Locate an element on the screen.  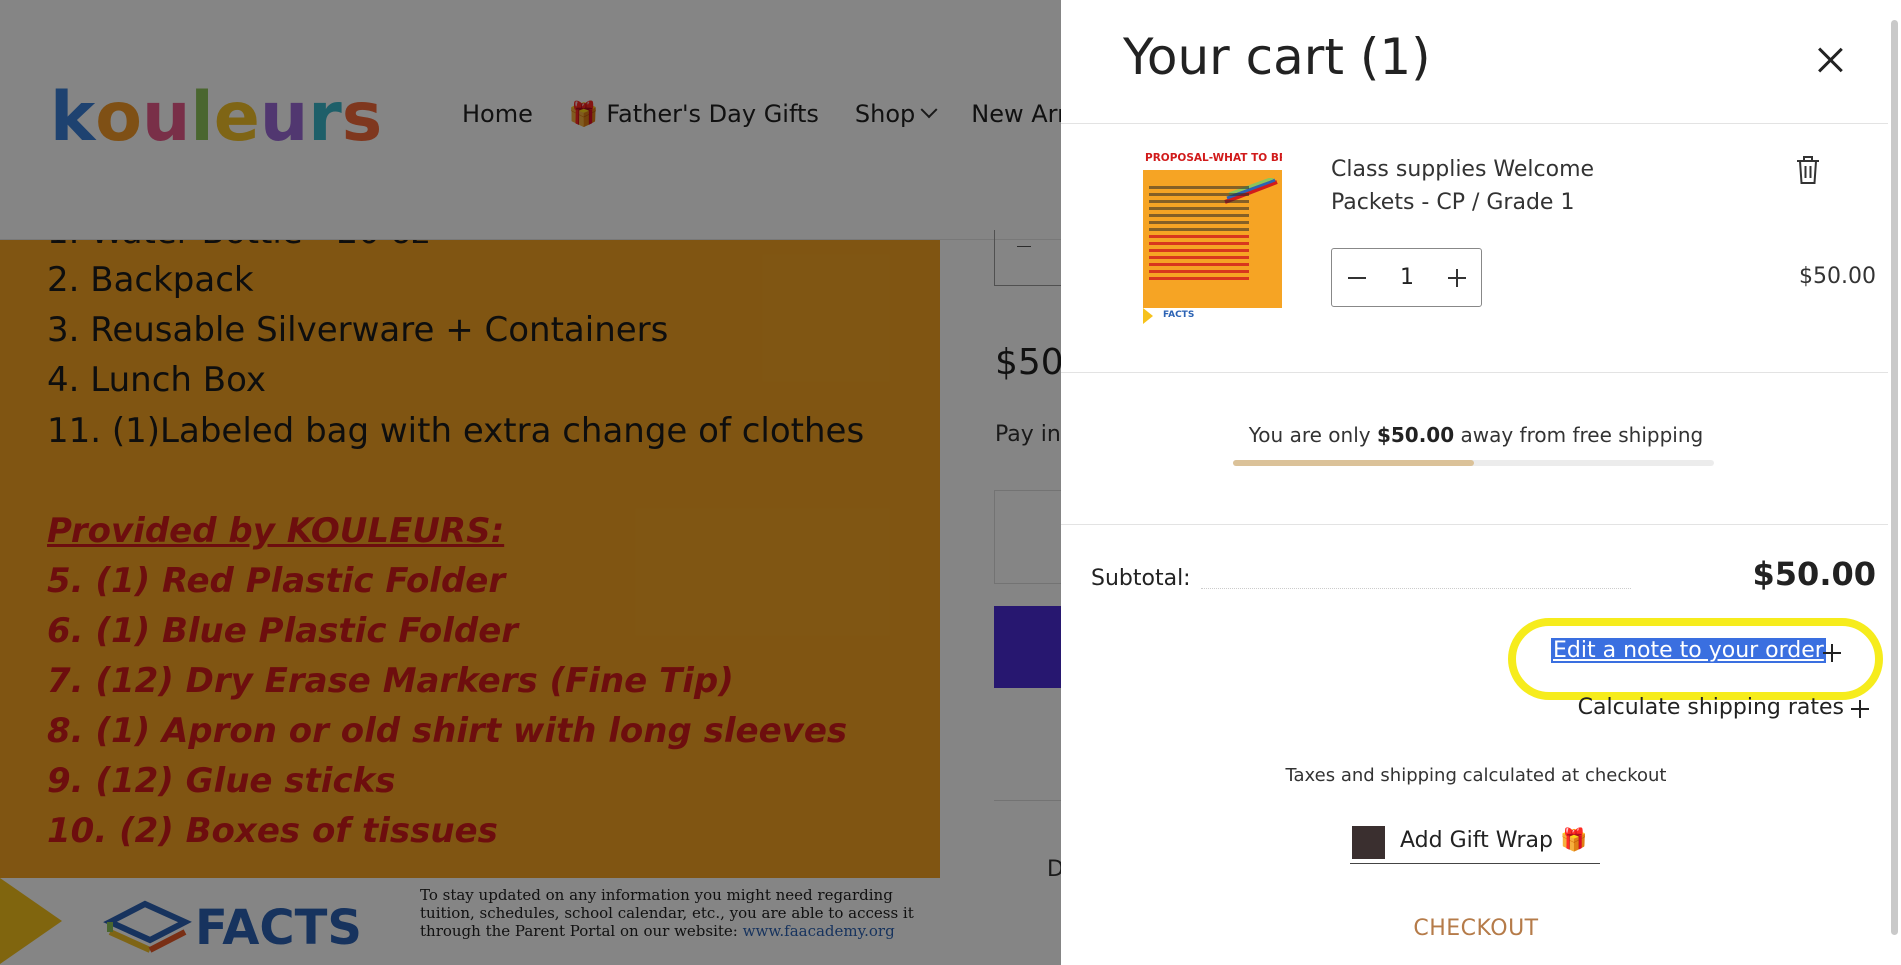
checkout-button: CHECKOUT is located at coordinates (1476, 928).